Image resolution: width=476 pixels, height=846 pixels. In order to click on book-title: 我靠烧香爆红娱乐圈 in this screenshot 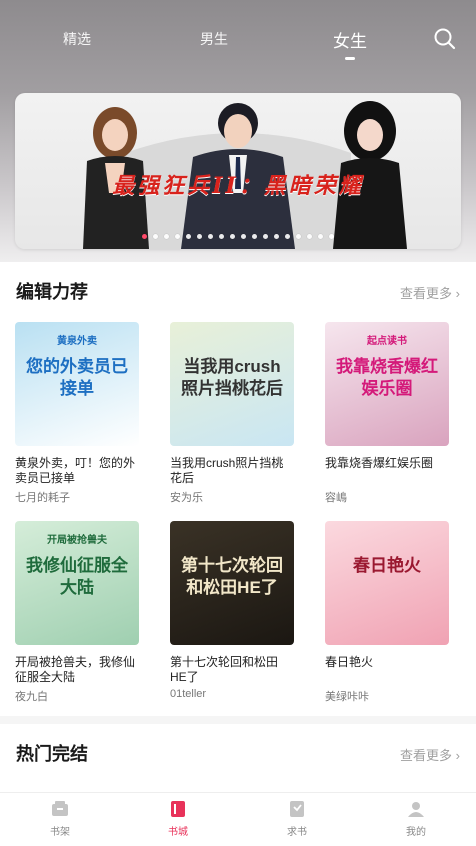, I will do `click(387, 463)`.